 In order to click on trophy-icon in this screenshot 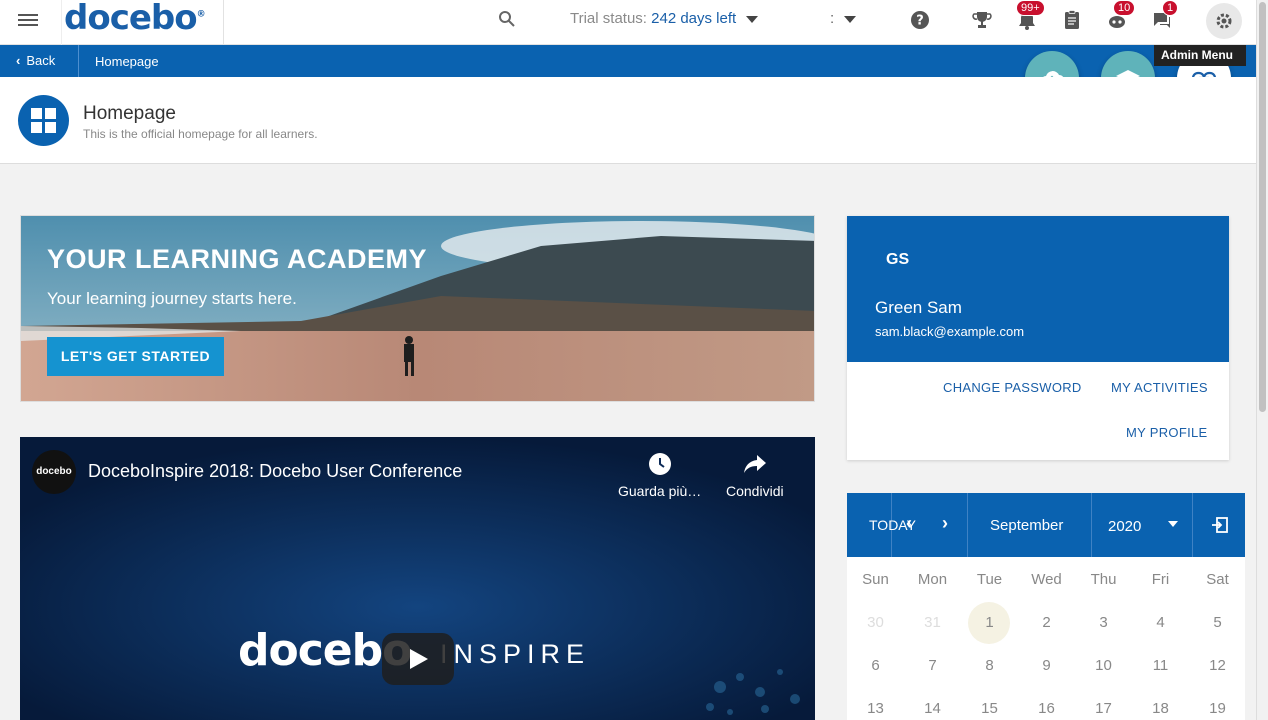, I will do `click(982, 20)`.